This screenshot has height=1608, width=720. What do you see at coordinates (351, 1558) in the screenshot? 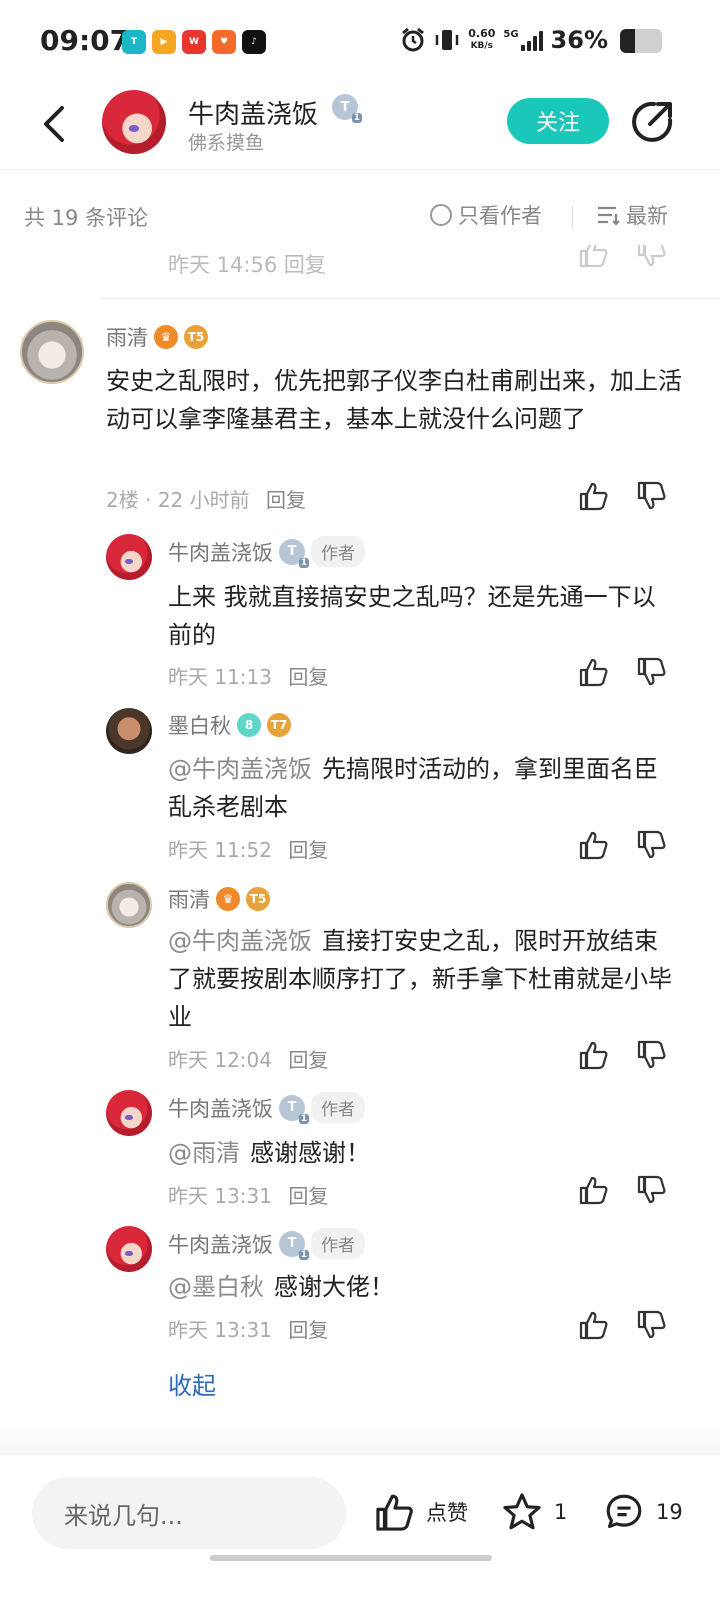
I see `home-indicator` at bounding box center [351, 1558].